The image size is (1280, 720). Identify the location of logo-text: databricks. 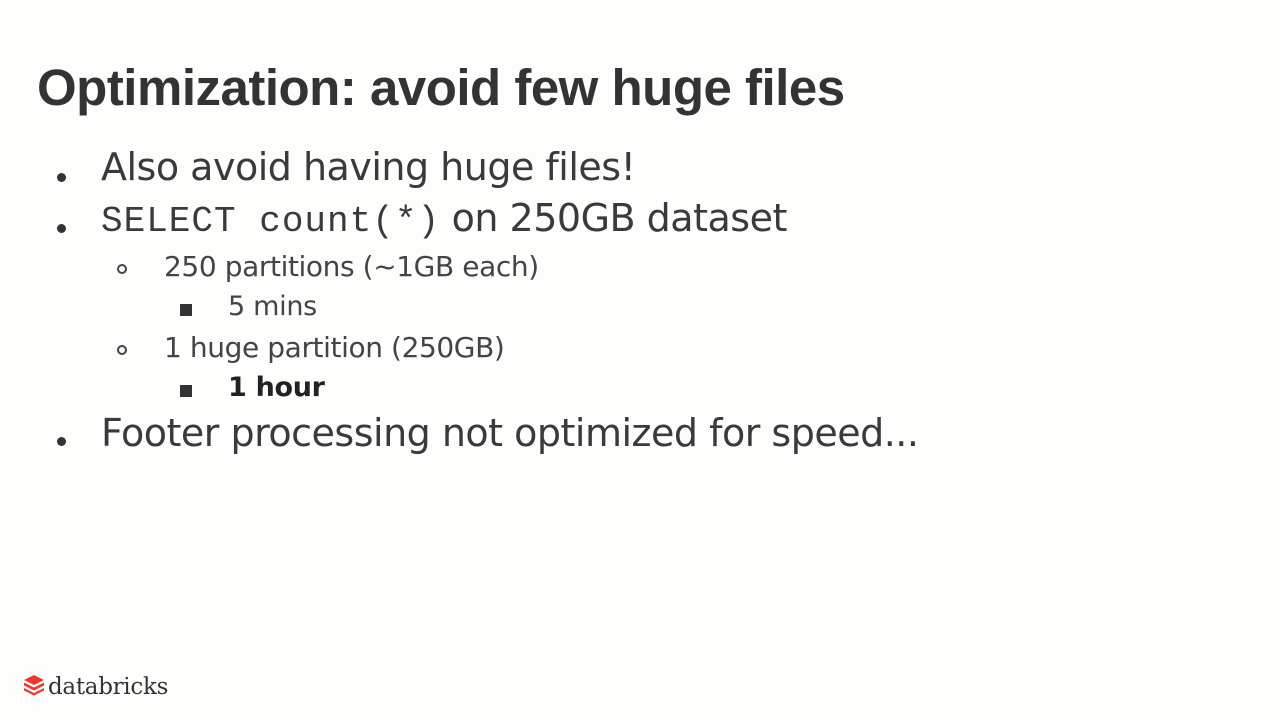
(108, 687).